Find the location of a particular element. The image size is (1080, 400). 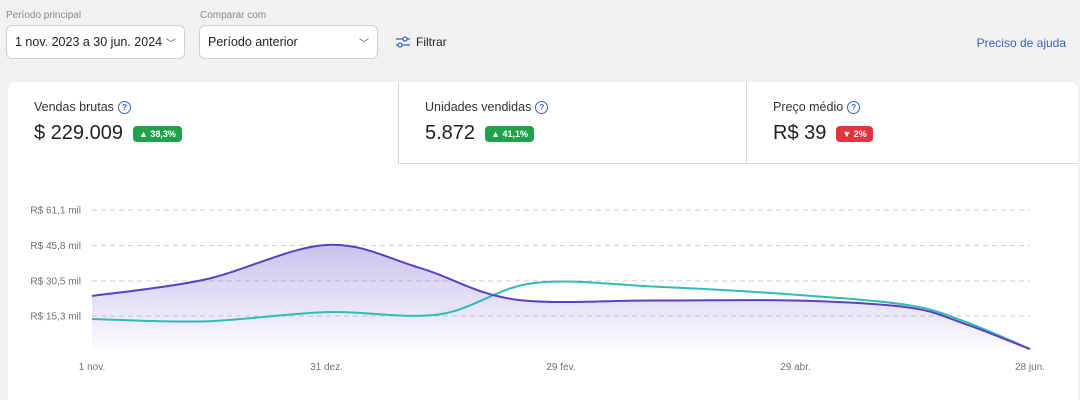

y-tick-label: R$ 15,3 mil is located at coordinates (55, 317).